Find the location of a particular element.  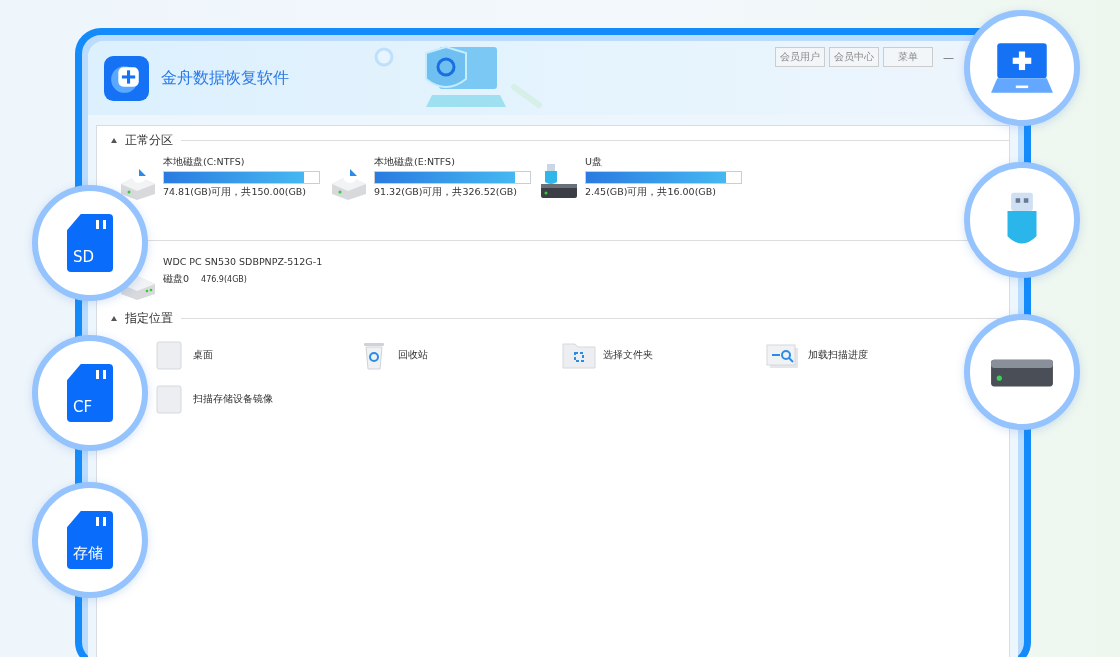

app-title: 金舟数据恢复软件 is located at coordinates (225, 78).